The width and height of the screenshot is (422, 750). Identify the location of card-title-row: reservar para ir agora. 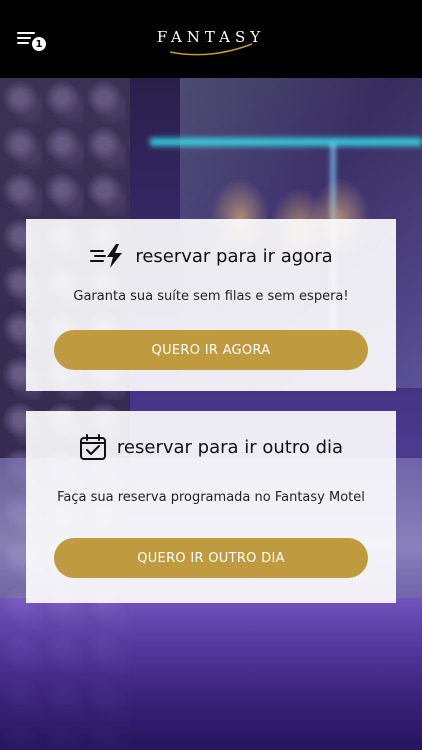
(211, 256).